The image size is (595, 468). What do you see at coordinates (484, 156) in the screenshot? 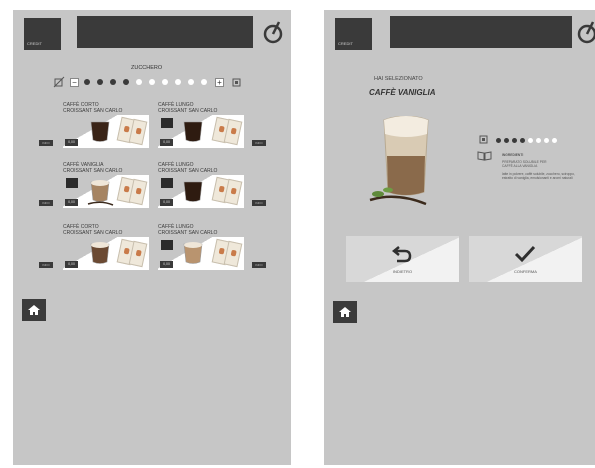
I see `ingredients-book-icon` at bounding box center [484, 156].